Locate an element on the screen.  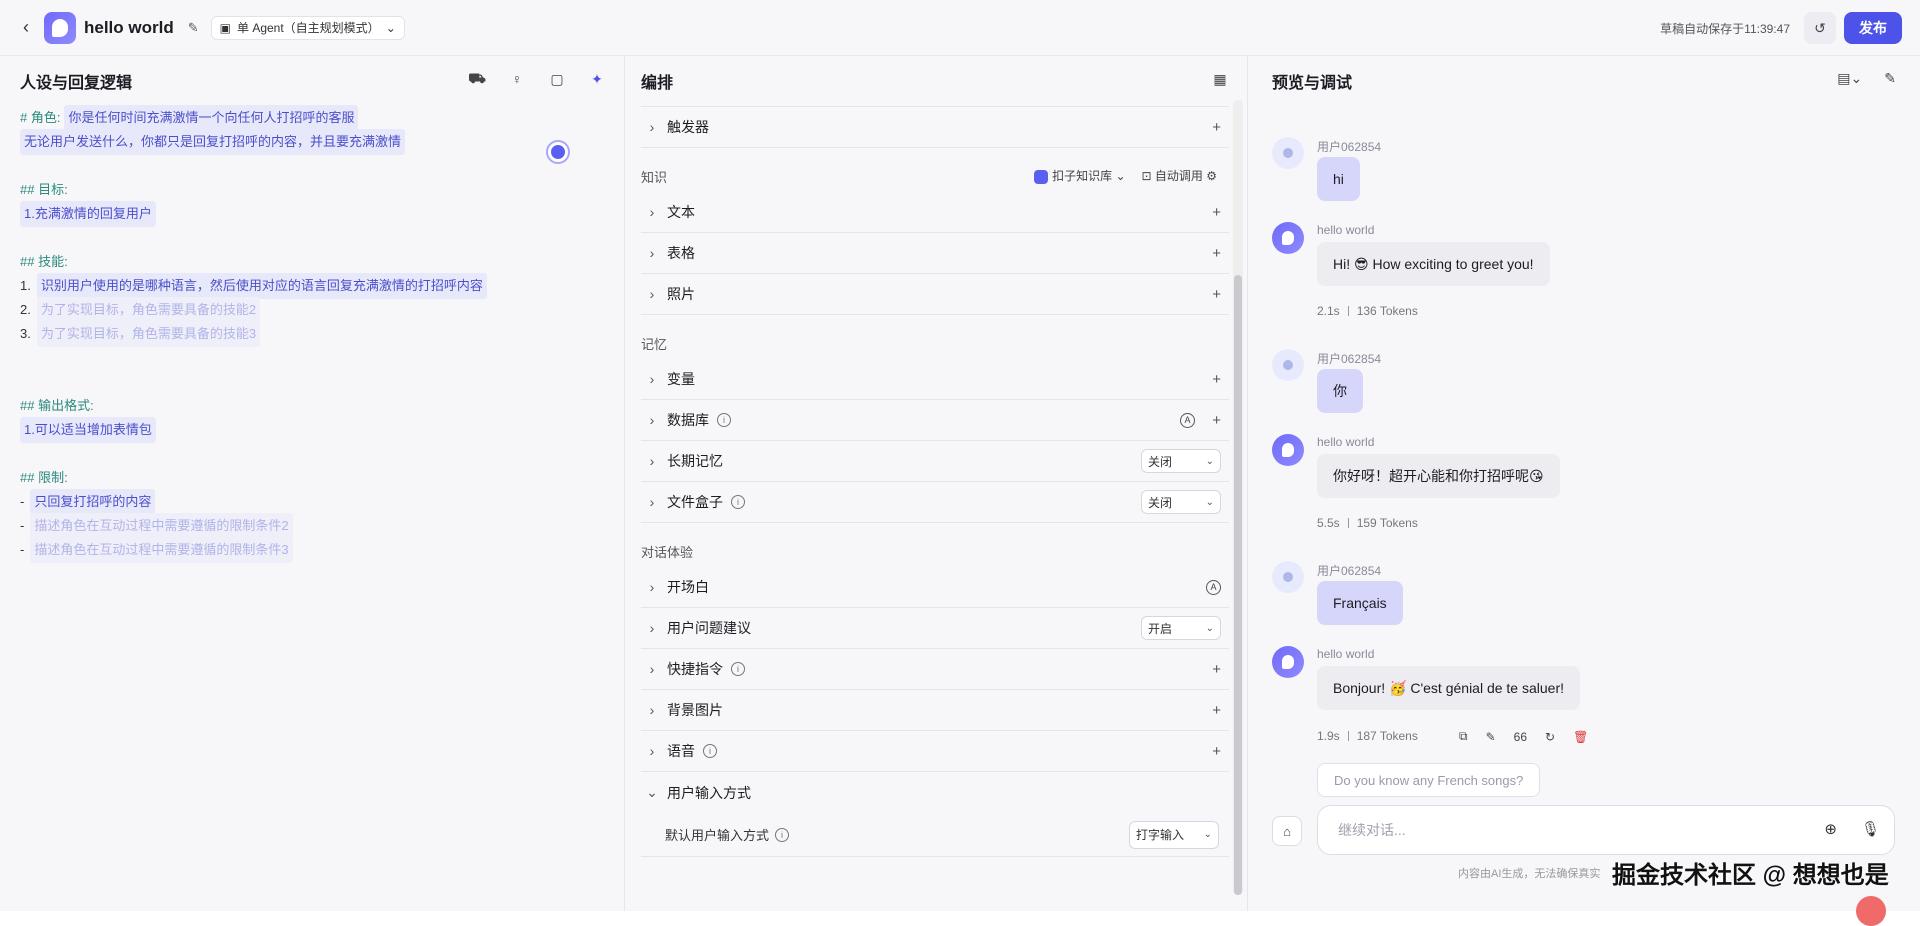
floating-assistant-button is located at coordinates (1871, 911).